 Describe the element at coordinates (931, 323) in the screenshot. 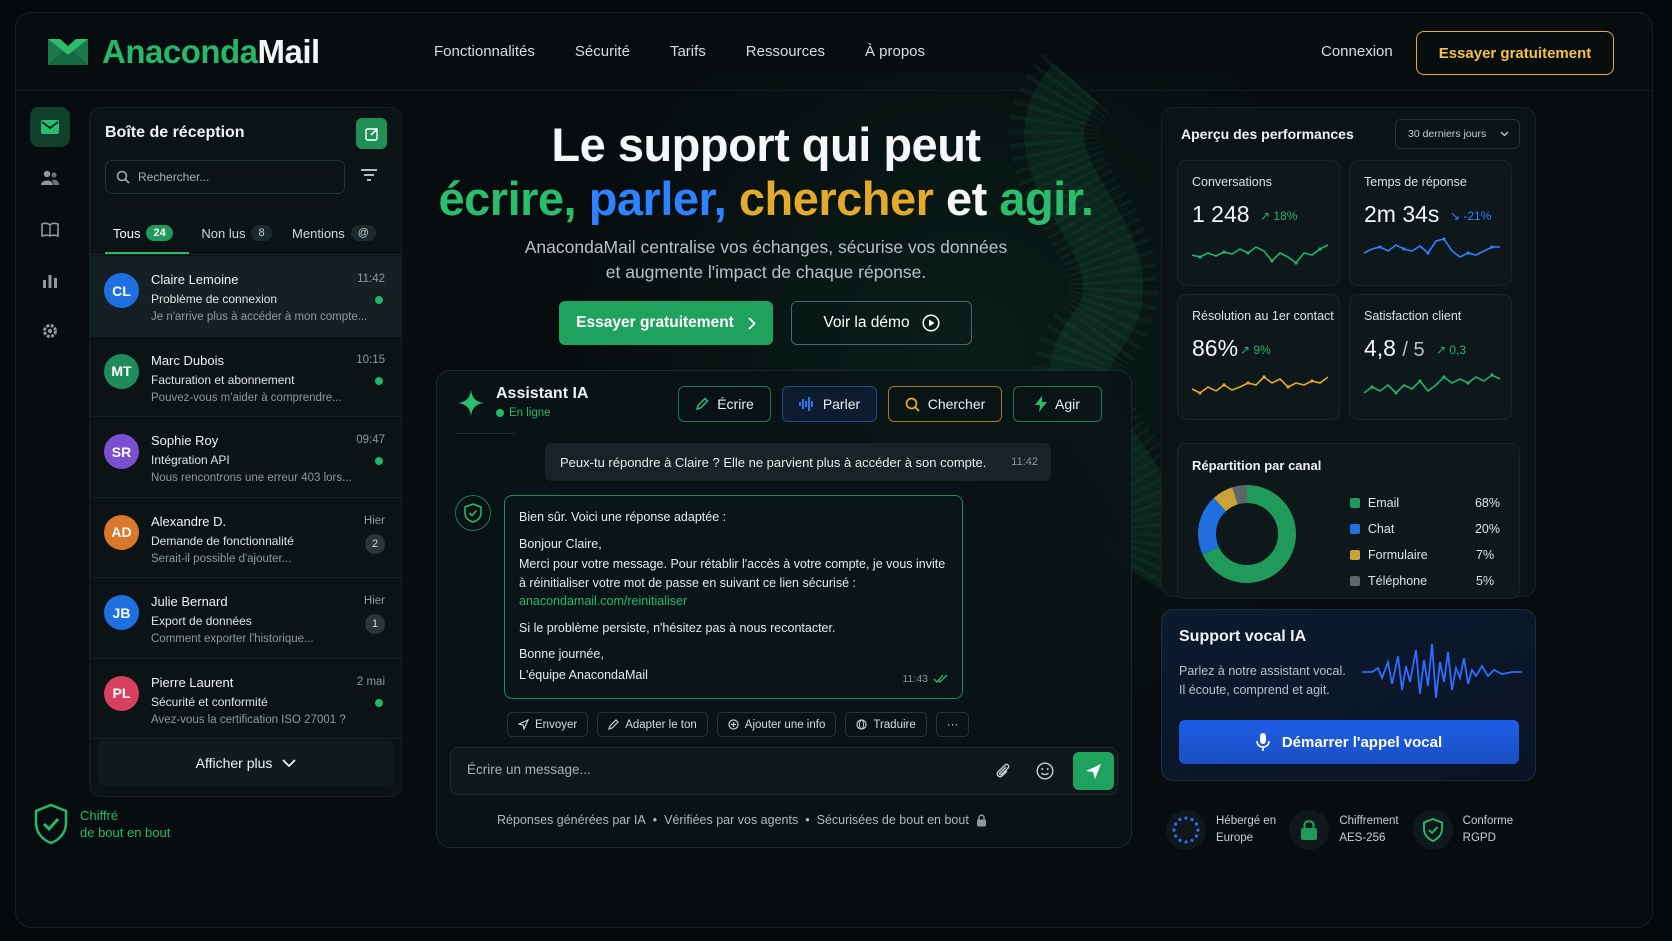

I see `play-icon` at that location.